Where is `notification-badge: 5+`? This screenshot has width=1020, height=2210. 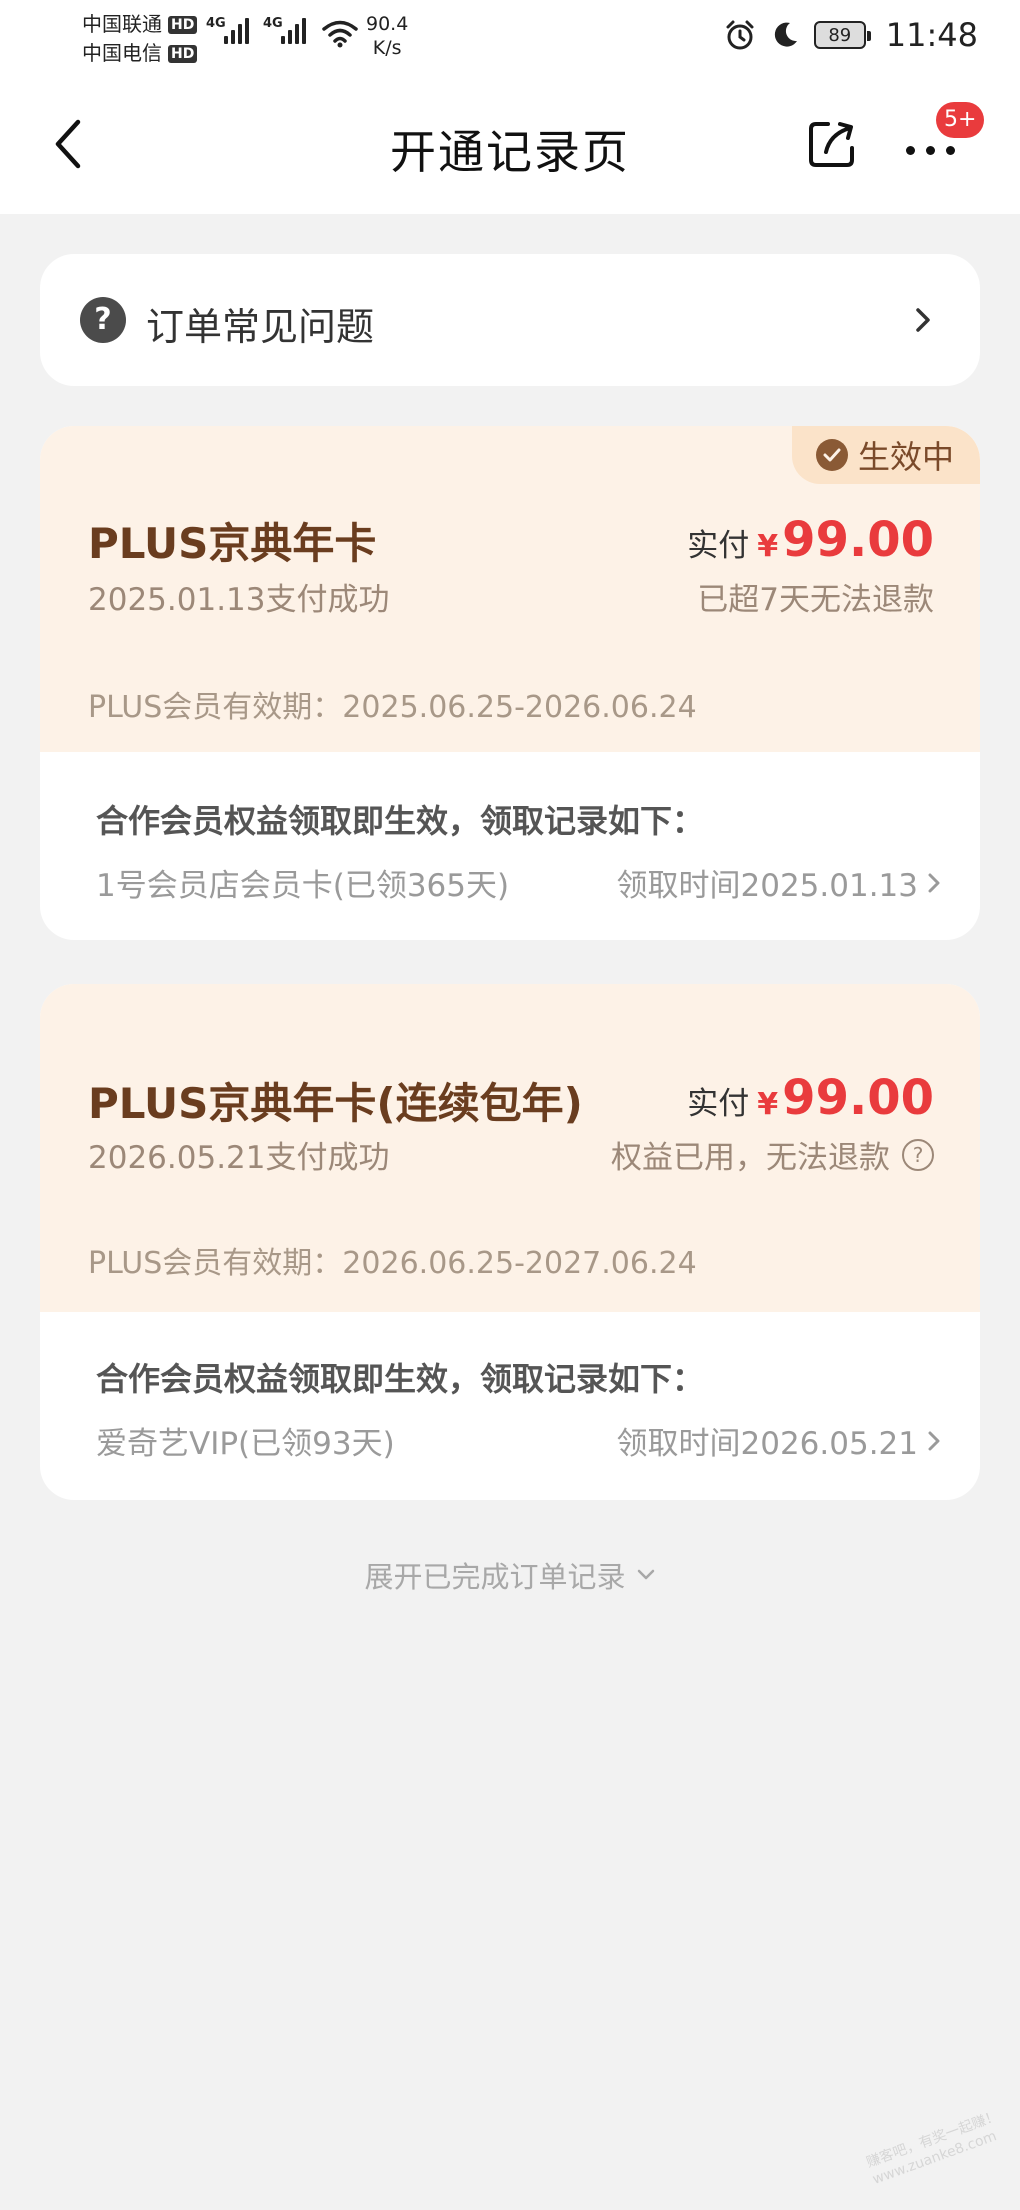 notification-badge: 5+ is located at coordinates (960, 120).